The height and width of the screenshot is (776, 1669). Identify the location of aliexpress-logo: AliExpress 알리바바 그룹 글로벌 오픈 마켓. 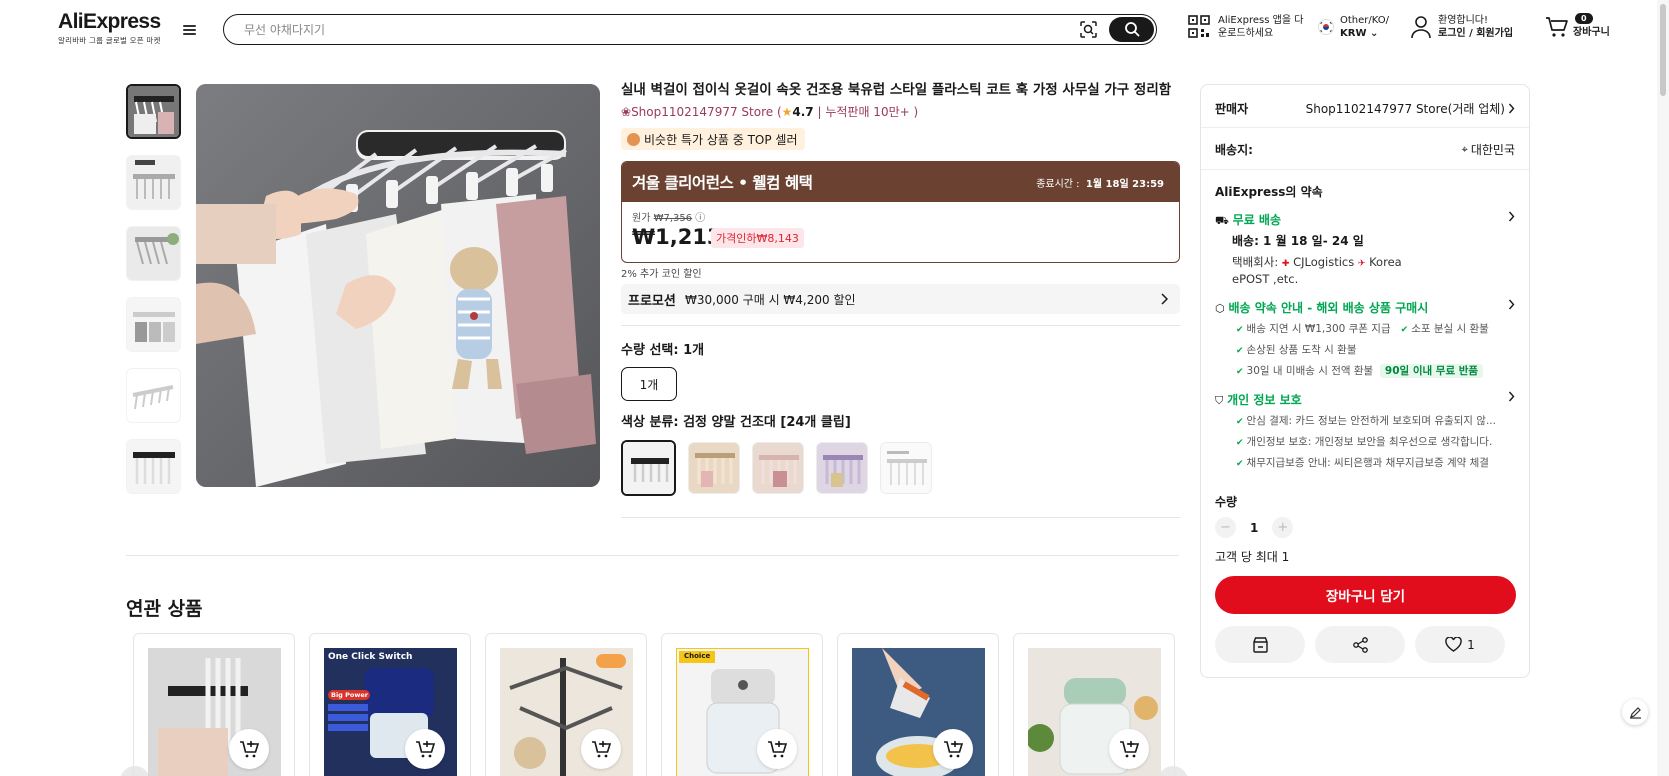
(109, 28).